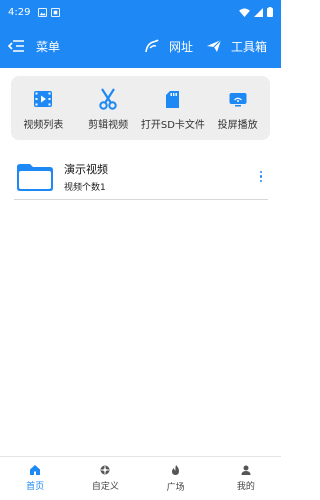  What do you see at coordinates (258, 12) in the screenshot?
I see `signal-icon` at bounding box center [258, 12].